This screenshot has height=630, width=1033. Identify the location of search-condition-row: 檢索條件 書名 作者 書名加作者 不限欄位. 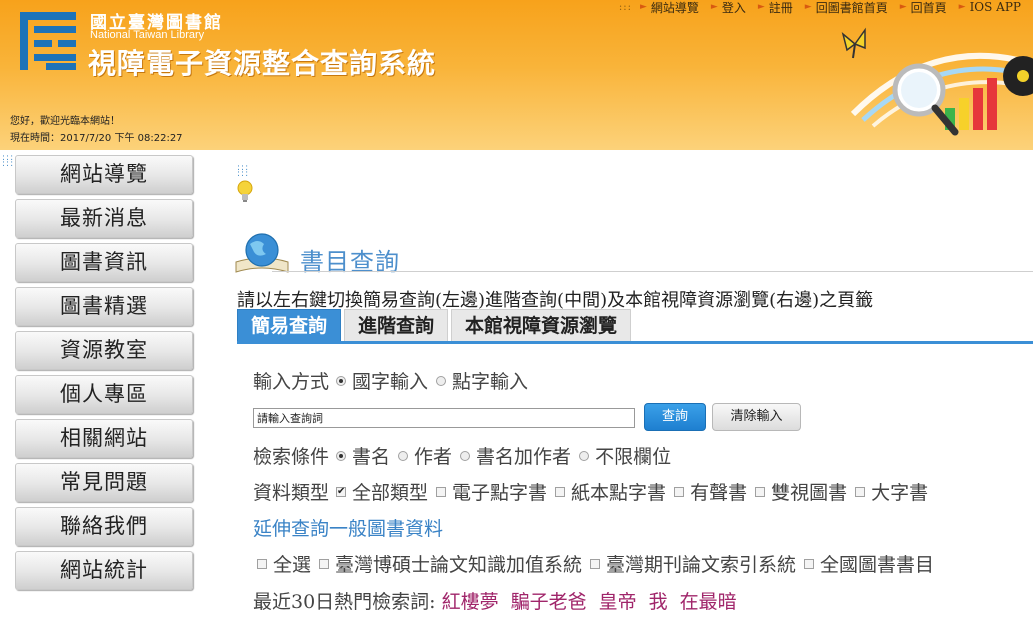
(464, 455).